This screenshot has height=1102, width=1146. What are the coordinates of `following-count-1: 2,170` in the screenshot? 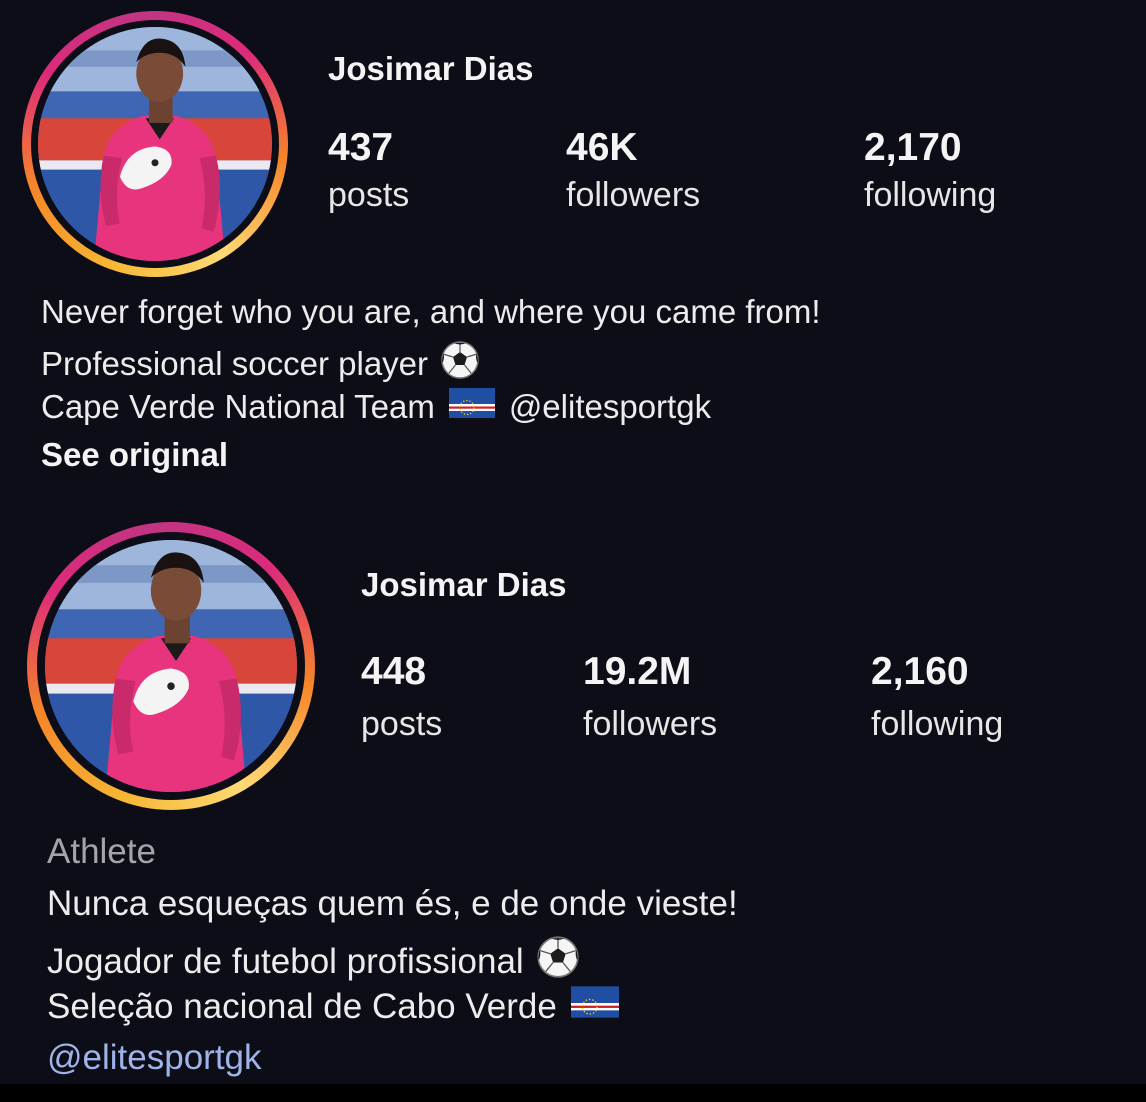 It's located at (913, 148).